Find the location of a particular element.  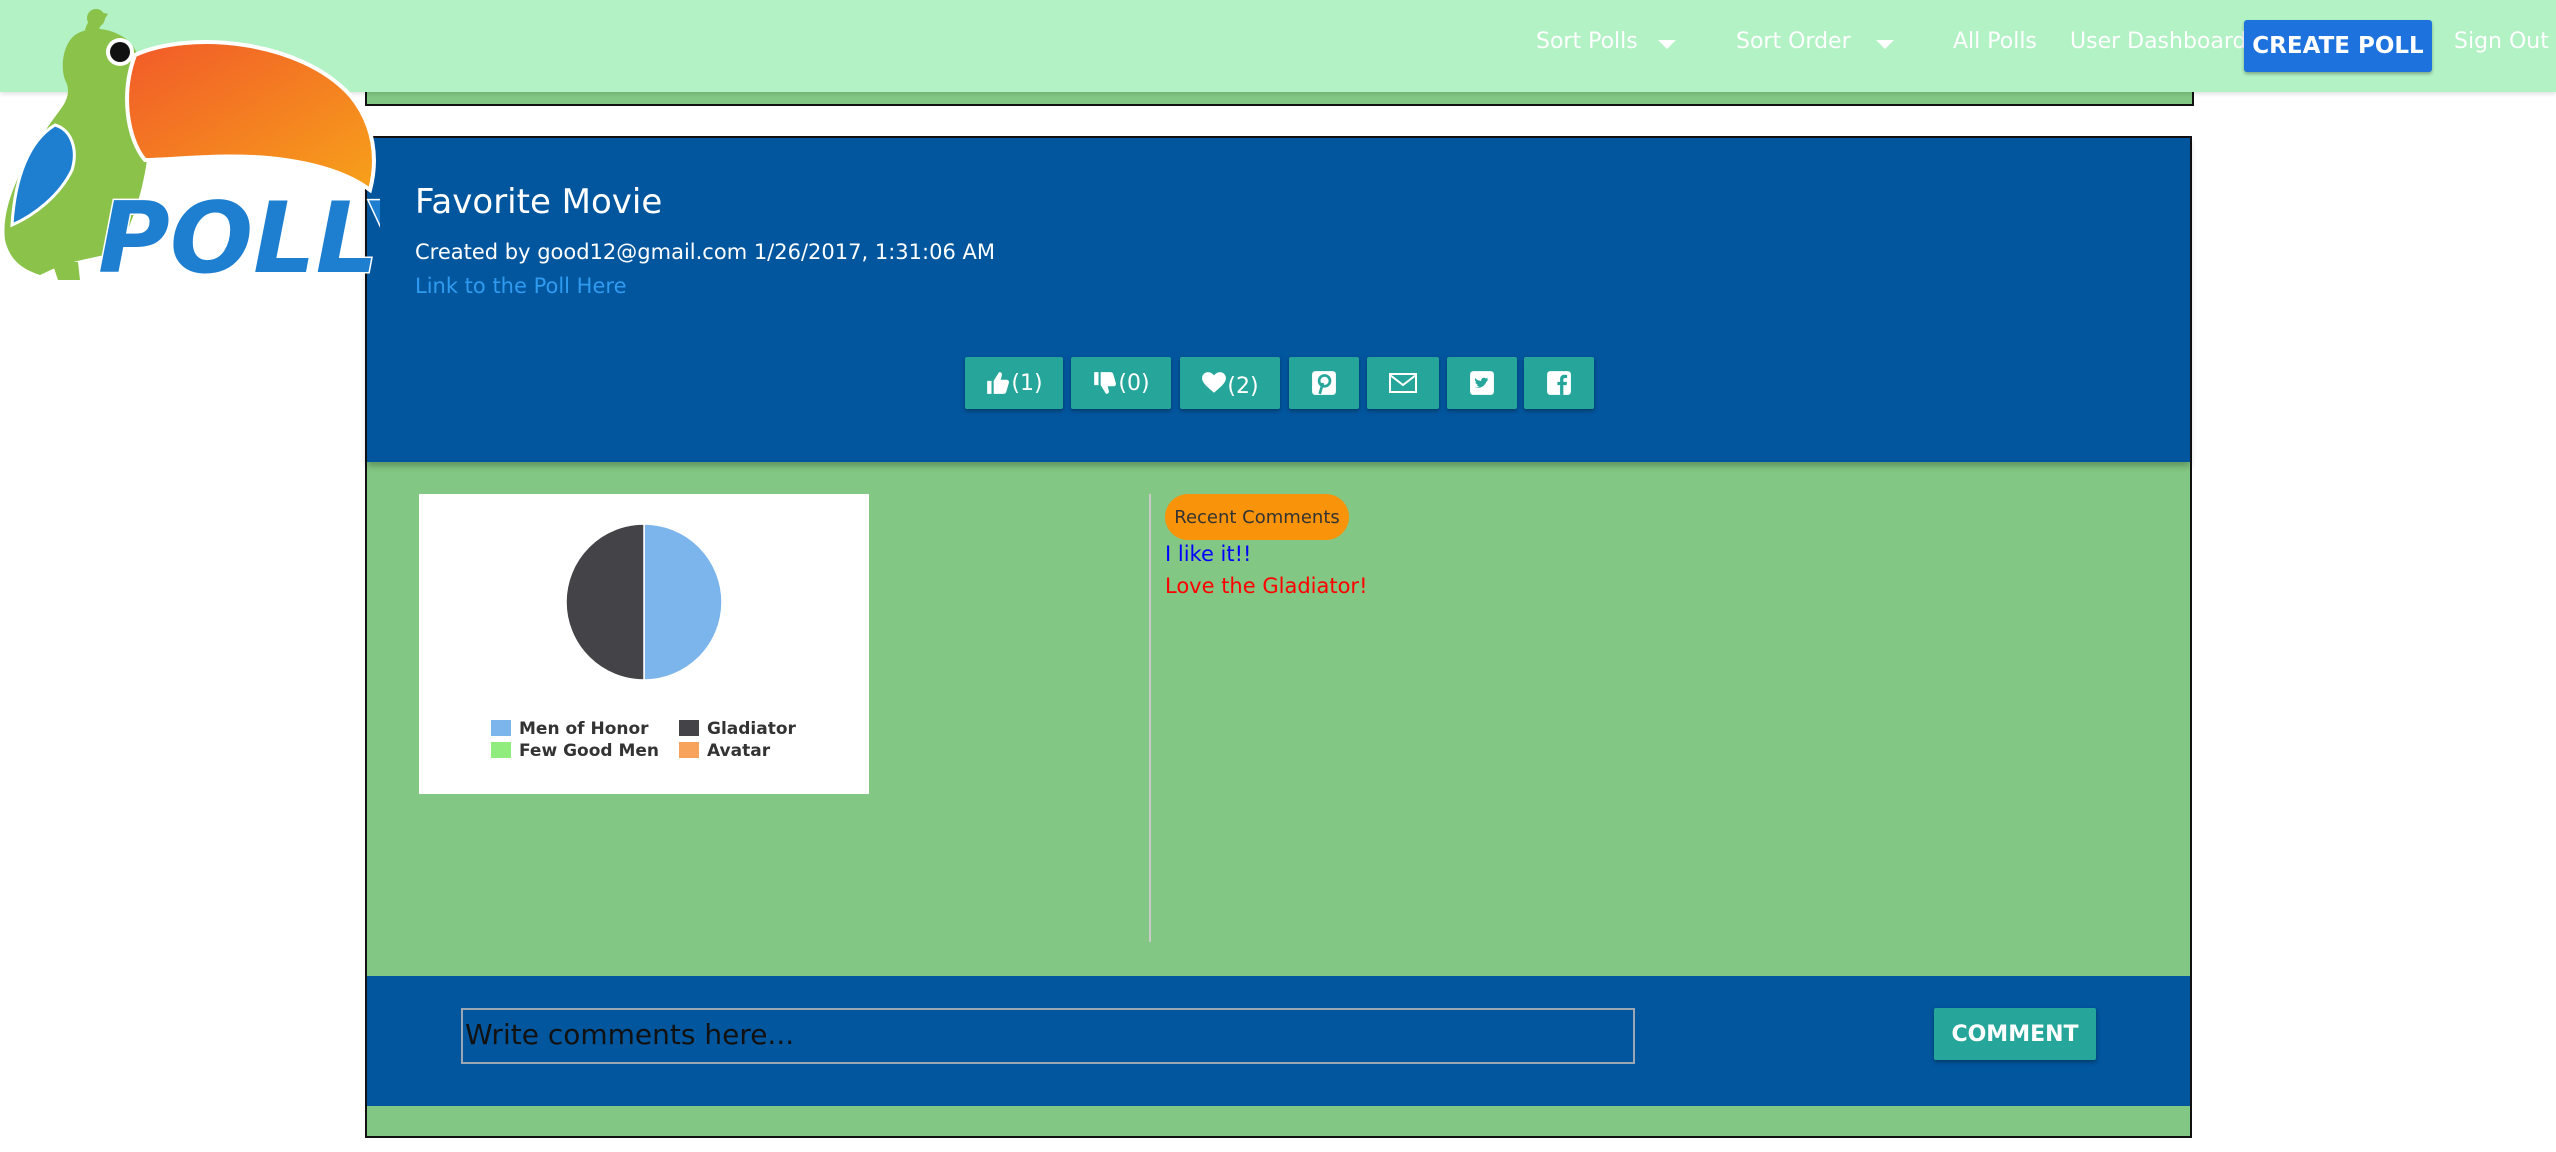

pinterest-share-button is located at coordinates (1324, 383).